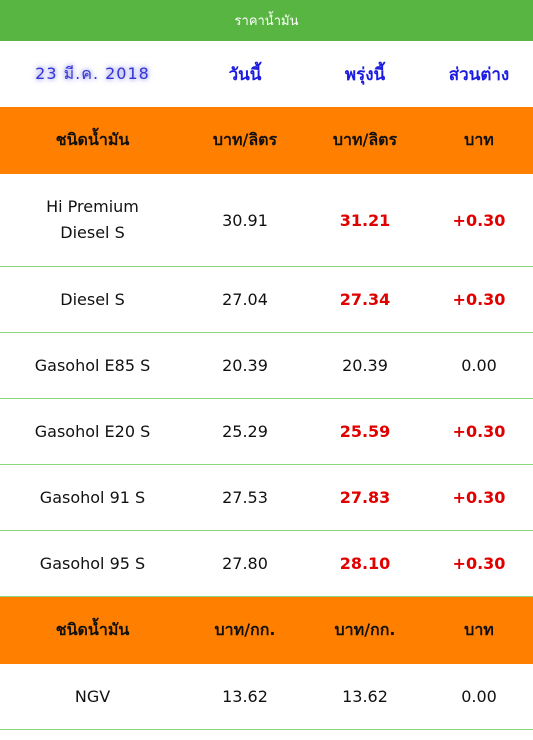 The height and width of the screenshot is (740, 533). I want to click on table-row: Gasohol 95 S 27.80 28.10 +0.30, so click(266, 564).